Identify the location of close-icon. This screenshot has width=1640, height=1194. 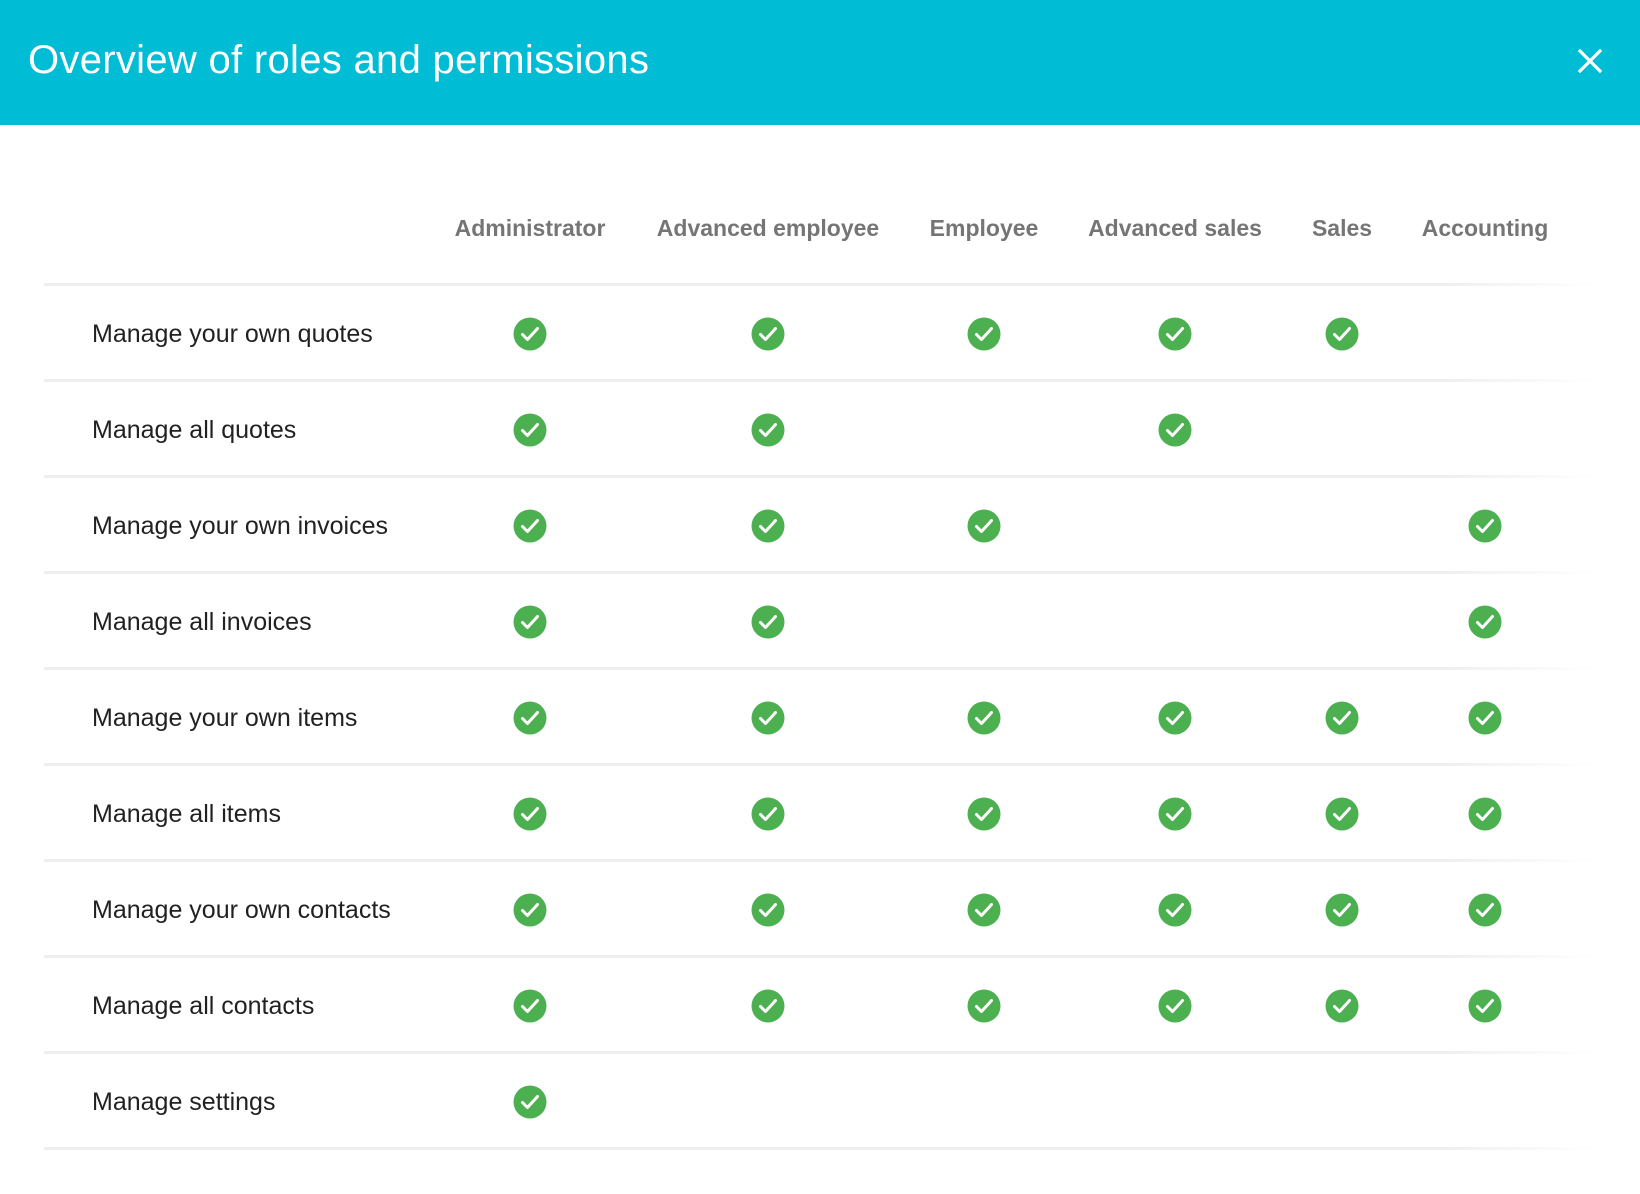
(1590, 61).